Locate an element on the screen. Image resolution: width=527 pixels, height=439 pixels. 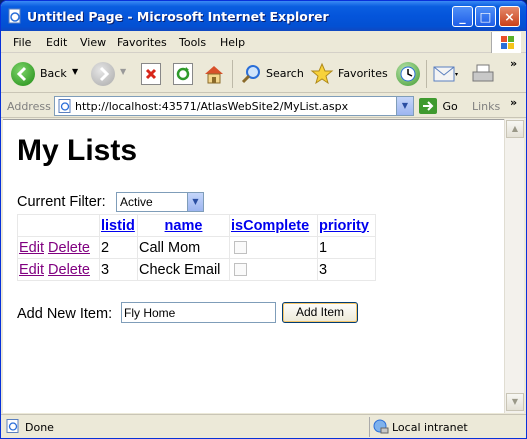
windows-logo-icon is located at coordinates (506, 42).